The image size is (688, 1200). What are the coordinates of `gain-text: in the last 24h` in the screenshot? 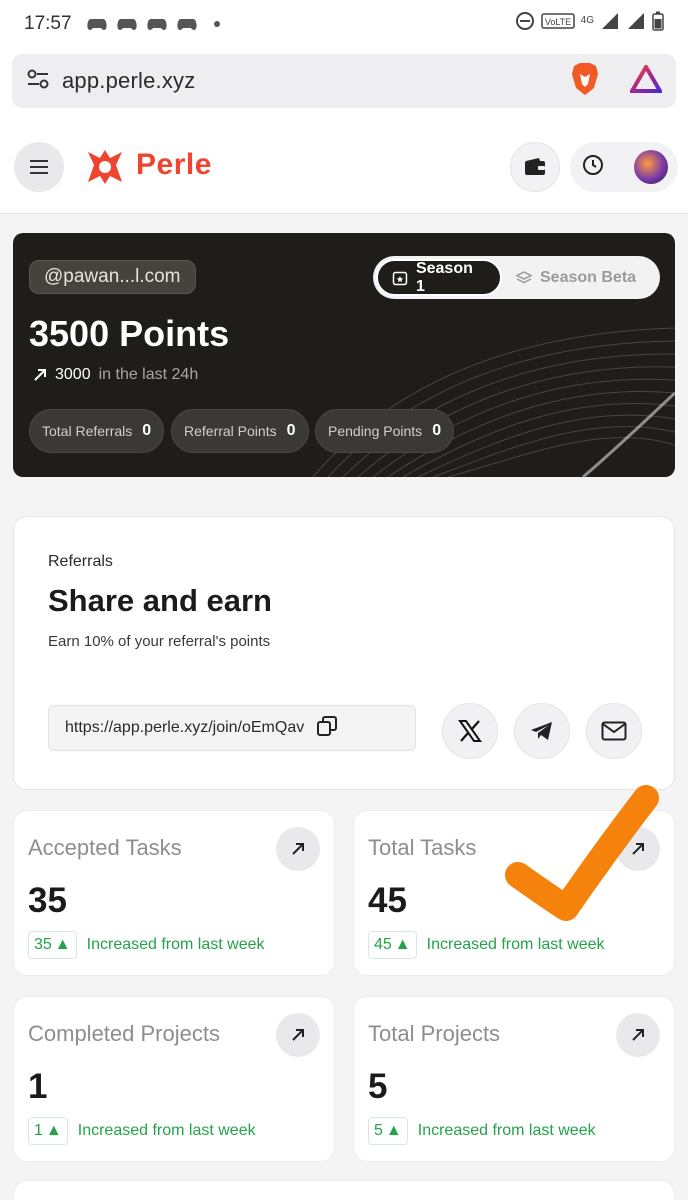 It's located at (148, 374).